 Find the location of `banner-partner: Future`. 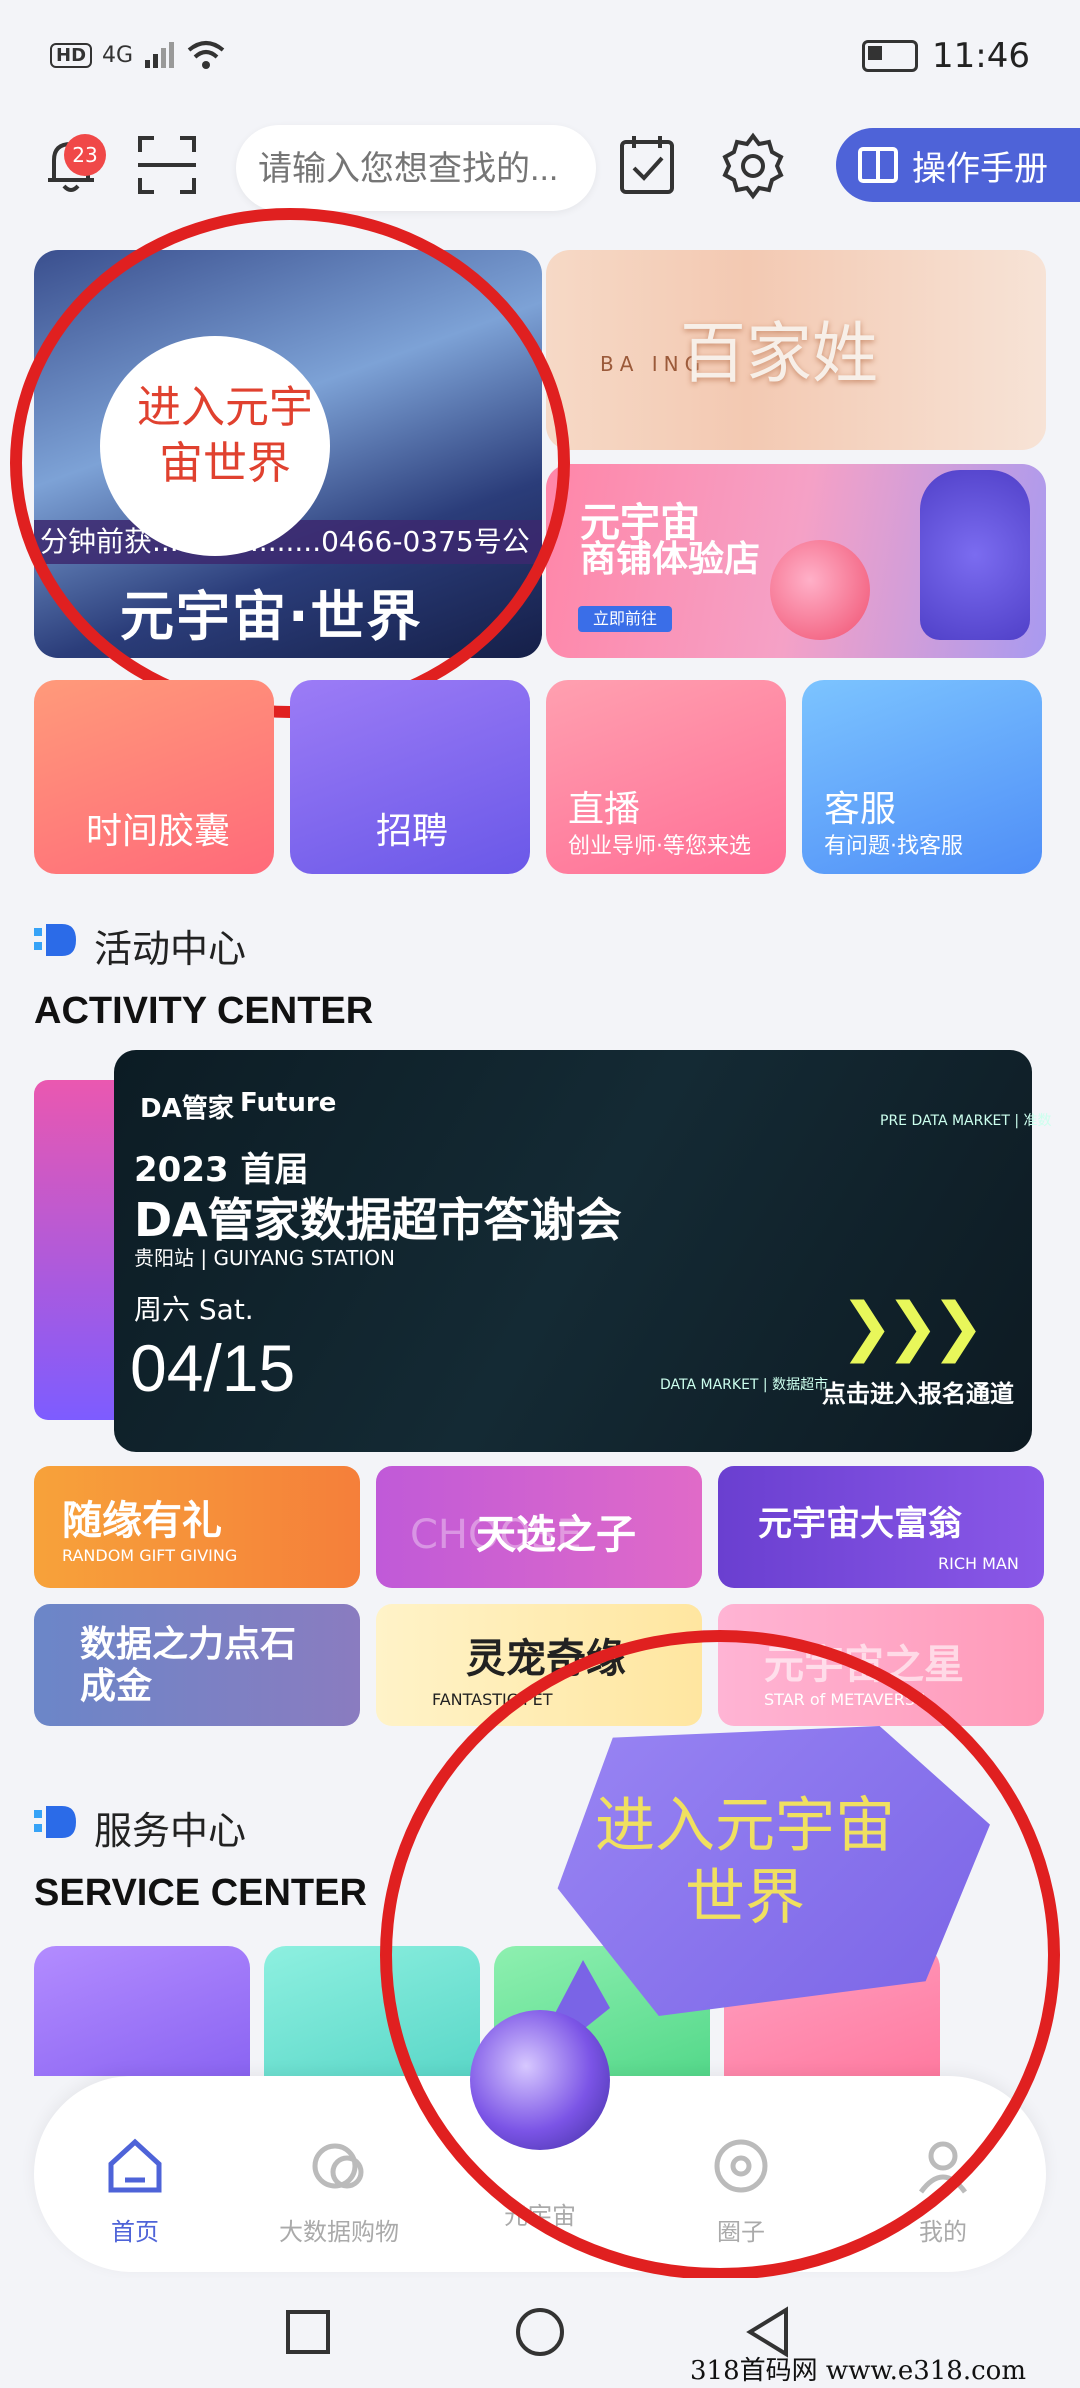

banner-partner: Future is located at coordinates (288, 1103).